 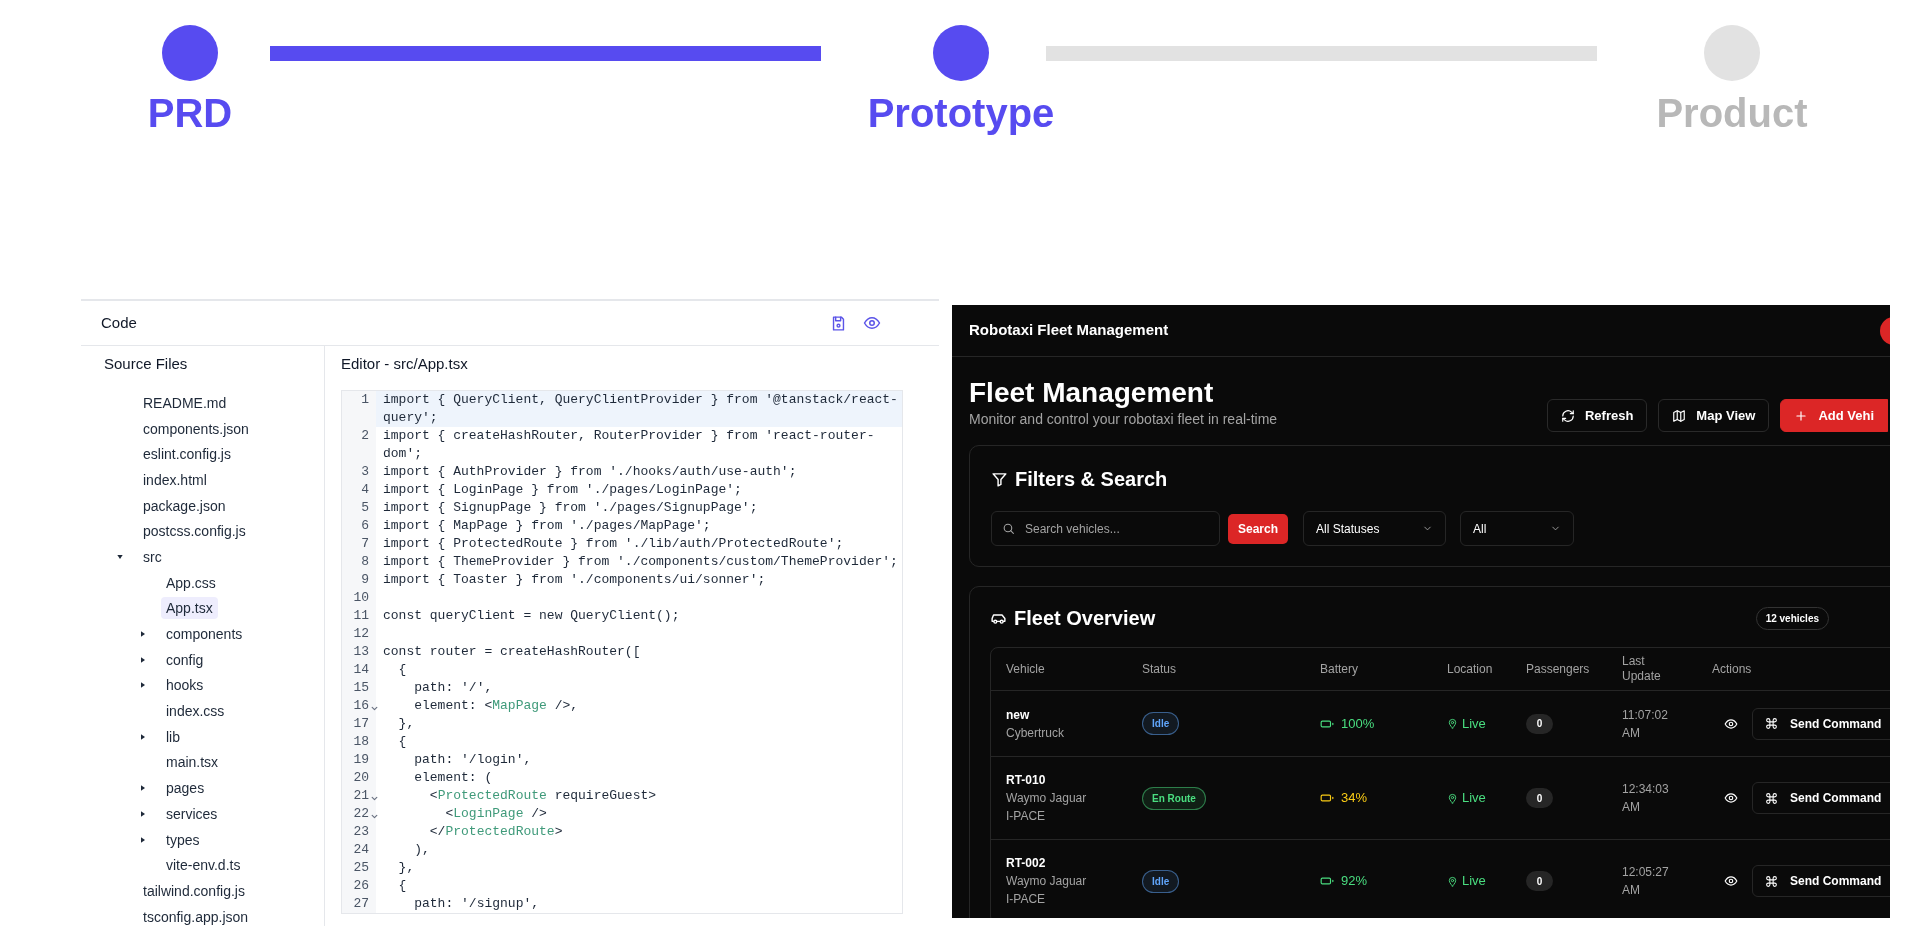 What do you see at coordinates (1646, 881) in the screenshot?
I see `last-update: 12:05:27 AM` at bounding box center [1646, 881].